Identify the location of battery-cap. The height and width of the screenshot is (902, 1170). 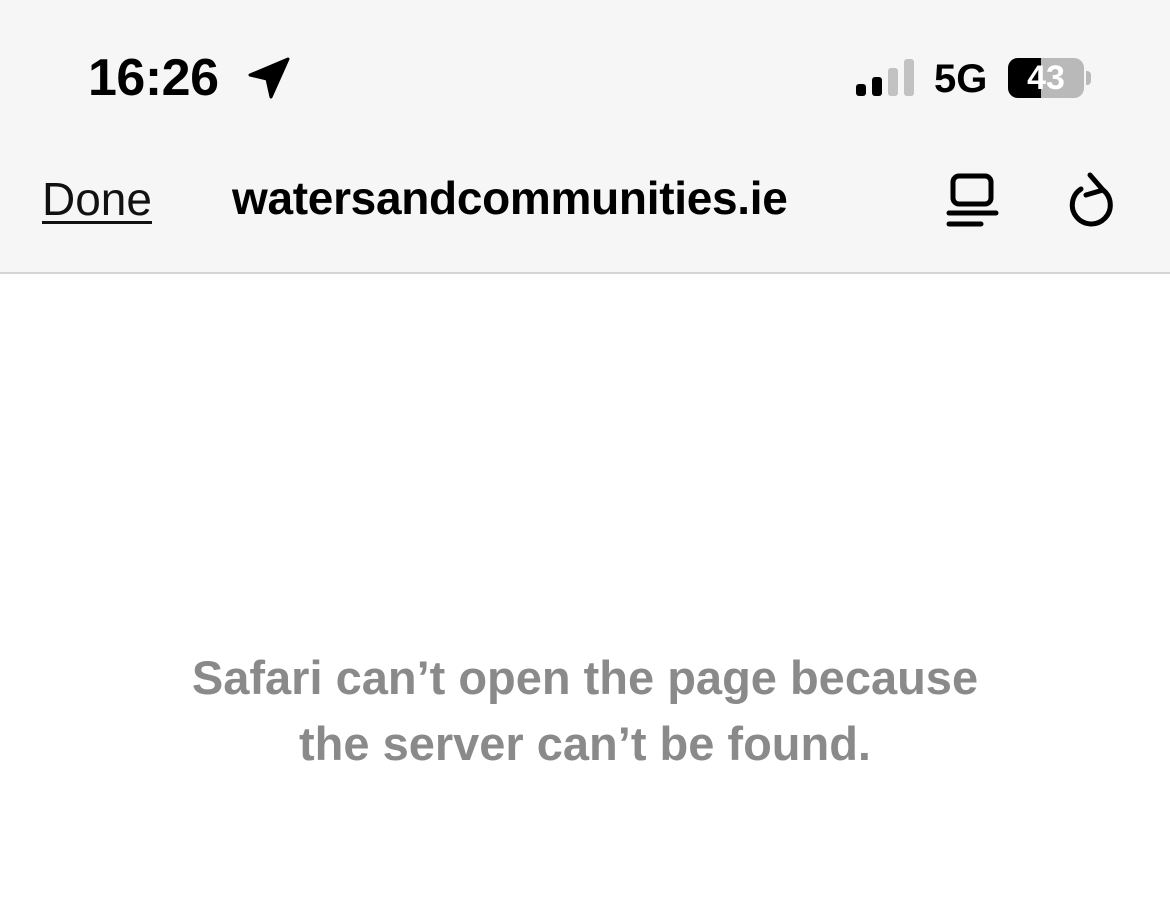
(1088, 78).